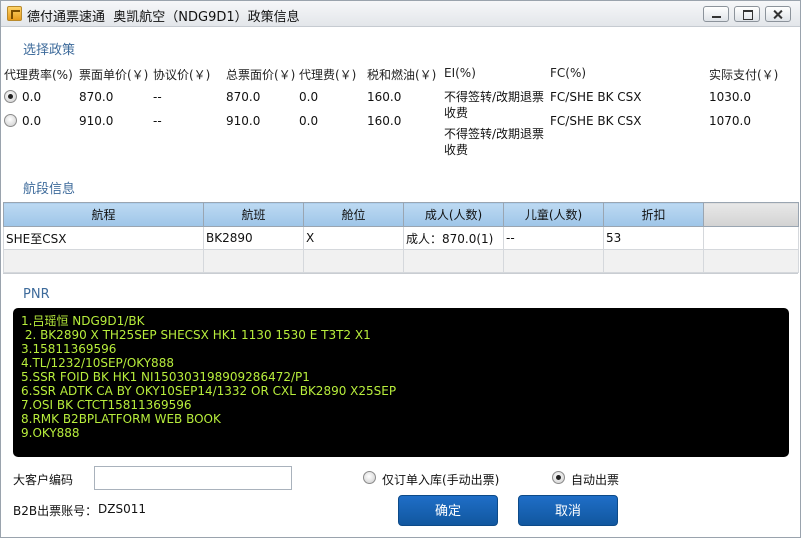  Describe the element at coordinates (243, 97) in the screenshot. I see `policy-total: 870.0` at that location.